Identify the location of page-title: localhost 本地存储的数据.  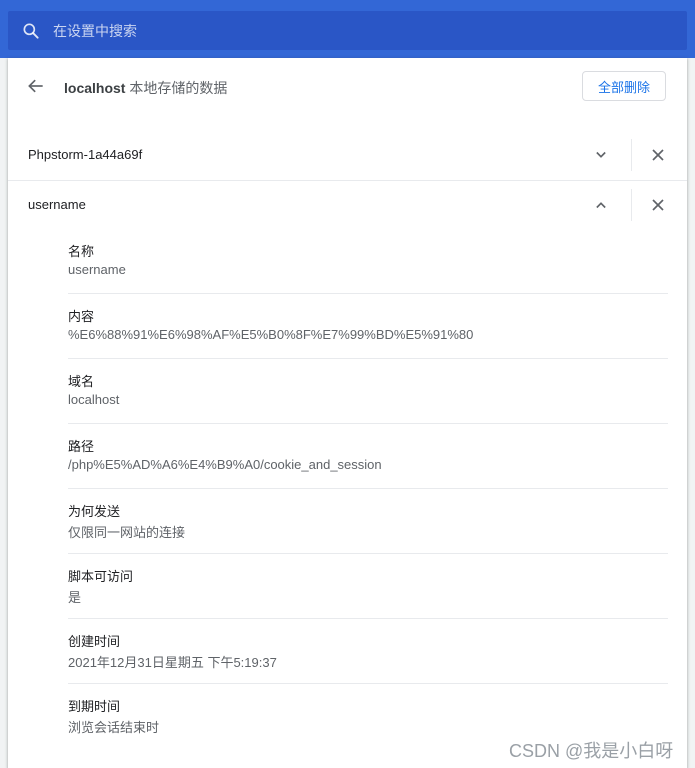
(145, 88).